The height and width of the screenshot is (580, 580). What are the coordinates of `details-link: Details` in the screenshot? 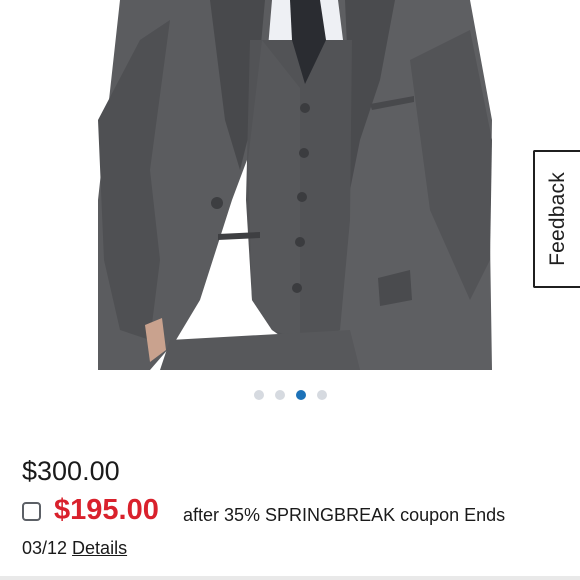 It's located at (99, 548).